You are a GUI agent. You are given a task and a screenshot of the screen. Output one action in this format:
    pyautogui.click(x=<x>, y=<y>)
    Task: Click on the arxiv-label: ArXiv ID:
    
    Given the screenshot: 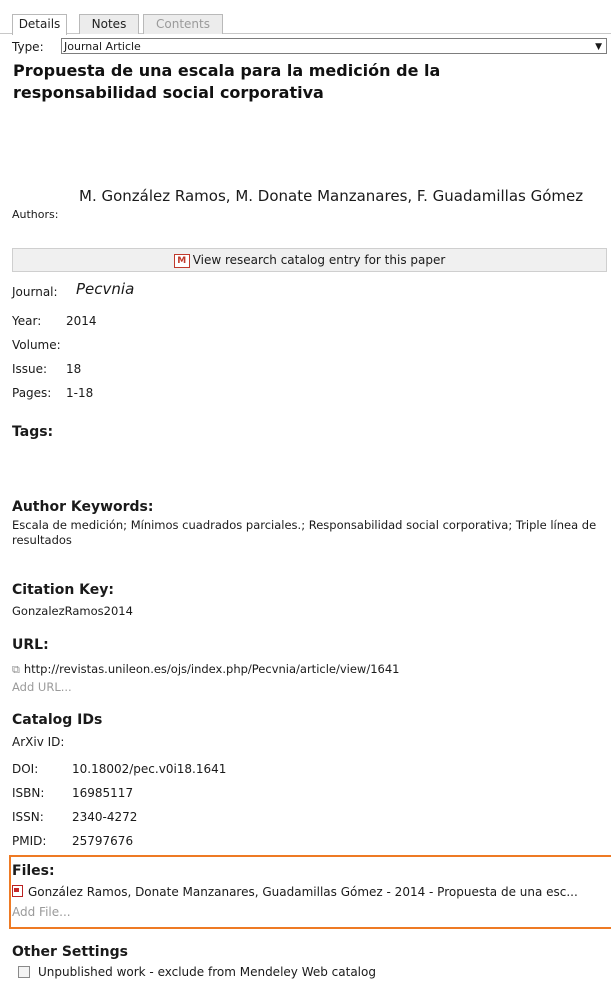 What is the action you would take?
    pyautogui.click(x=38, y=742)
    